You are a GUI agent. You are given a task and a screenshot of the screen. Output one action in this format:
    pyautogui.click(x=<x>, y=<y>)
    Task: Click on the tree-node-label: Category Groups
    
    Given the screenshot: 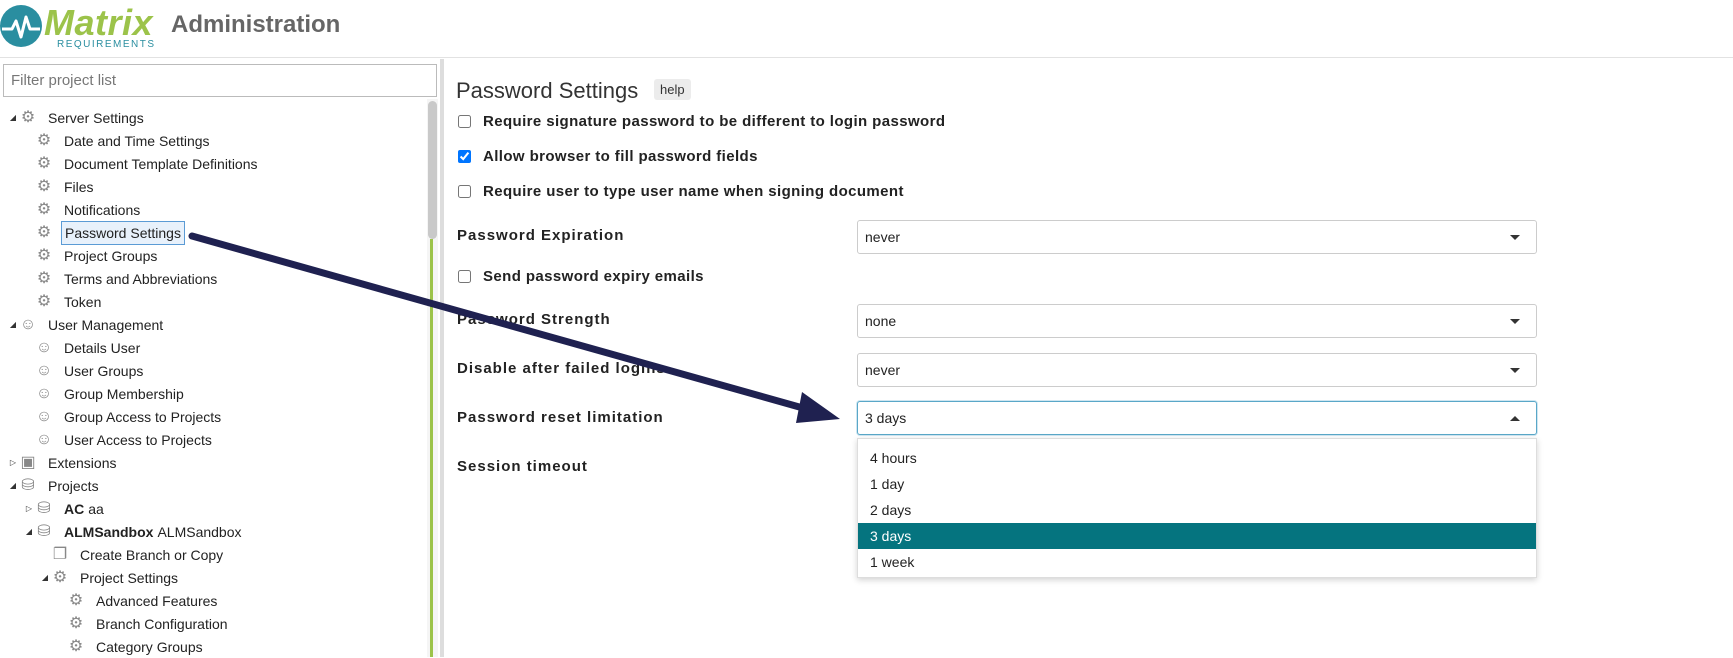 What is the action you would take?
    pyautogui.click(x=149, y=647)
    